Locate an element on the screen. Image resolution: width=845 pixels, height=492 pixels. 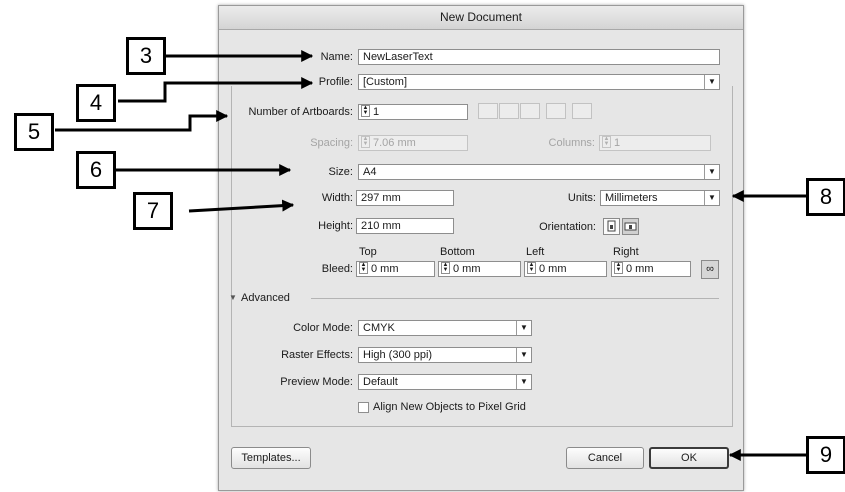
callout-4: 4 is located at coordinates (96, 103).